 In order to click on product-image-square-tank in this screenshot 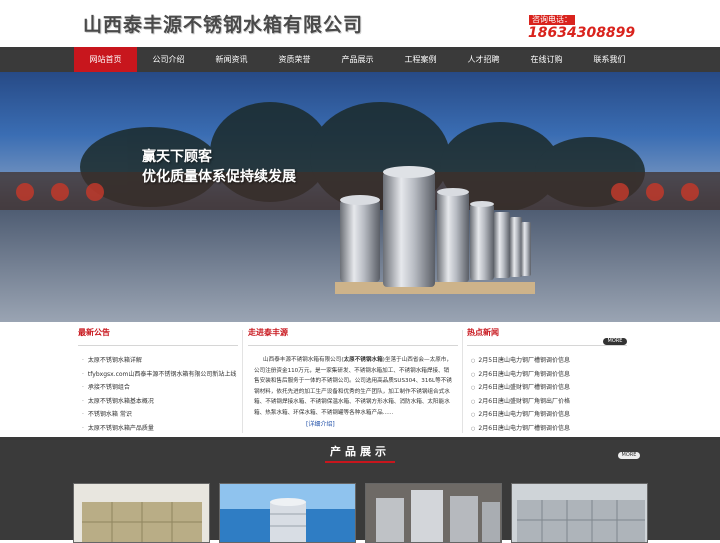, I will do `click(141, 513)`.